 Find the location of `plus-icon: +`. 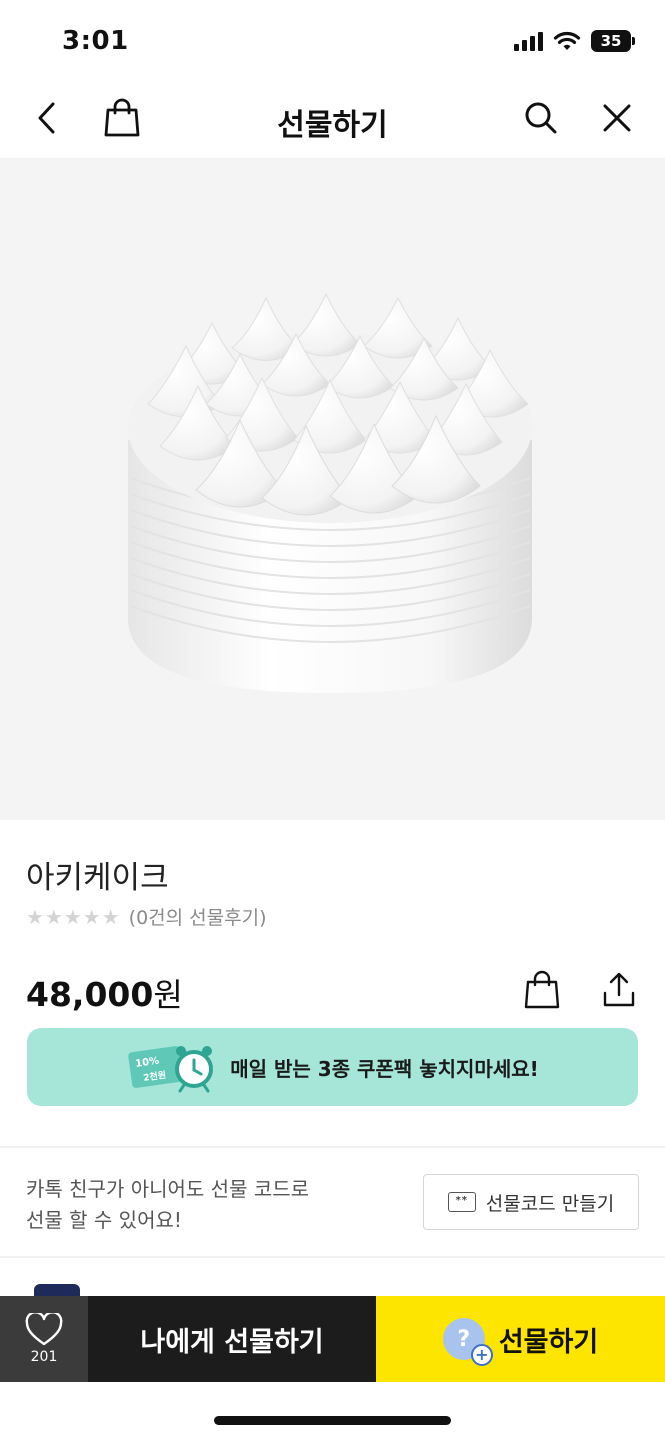

plus-icon: + is located at coordinates (481, 1355).